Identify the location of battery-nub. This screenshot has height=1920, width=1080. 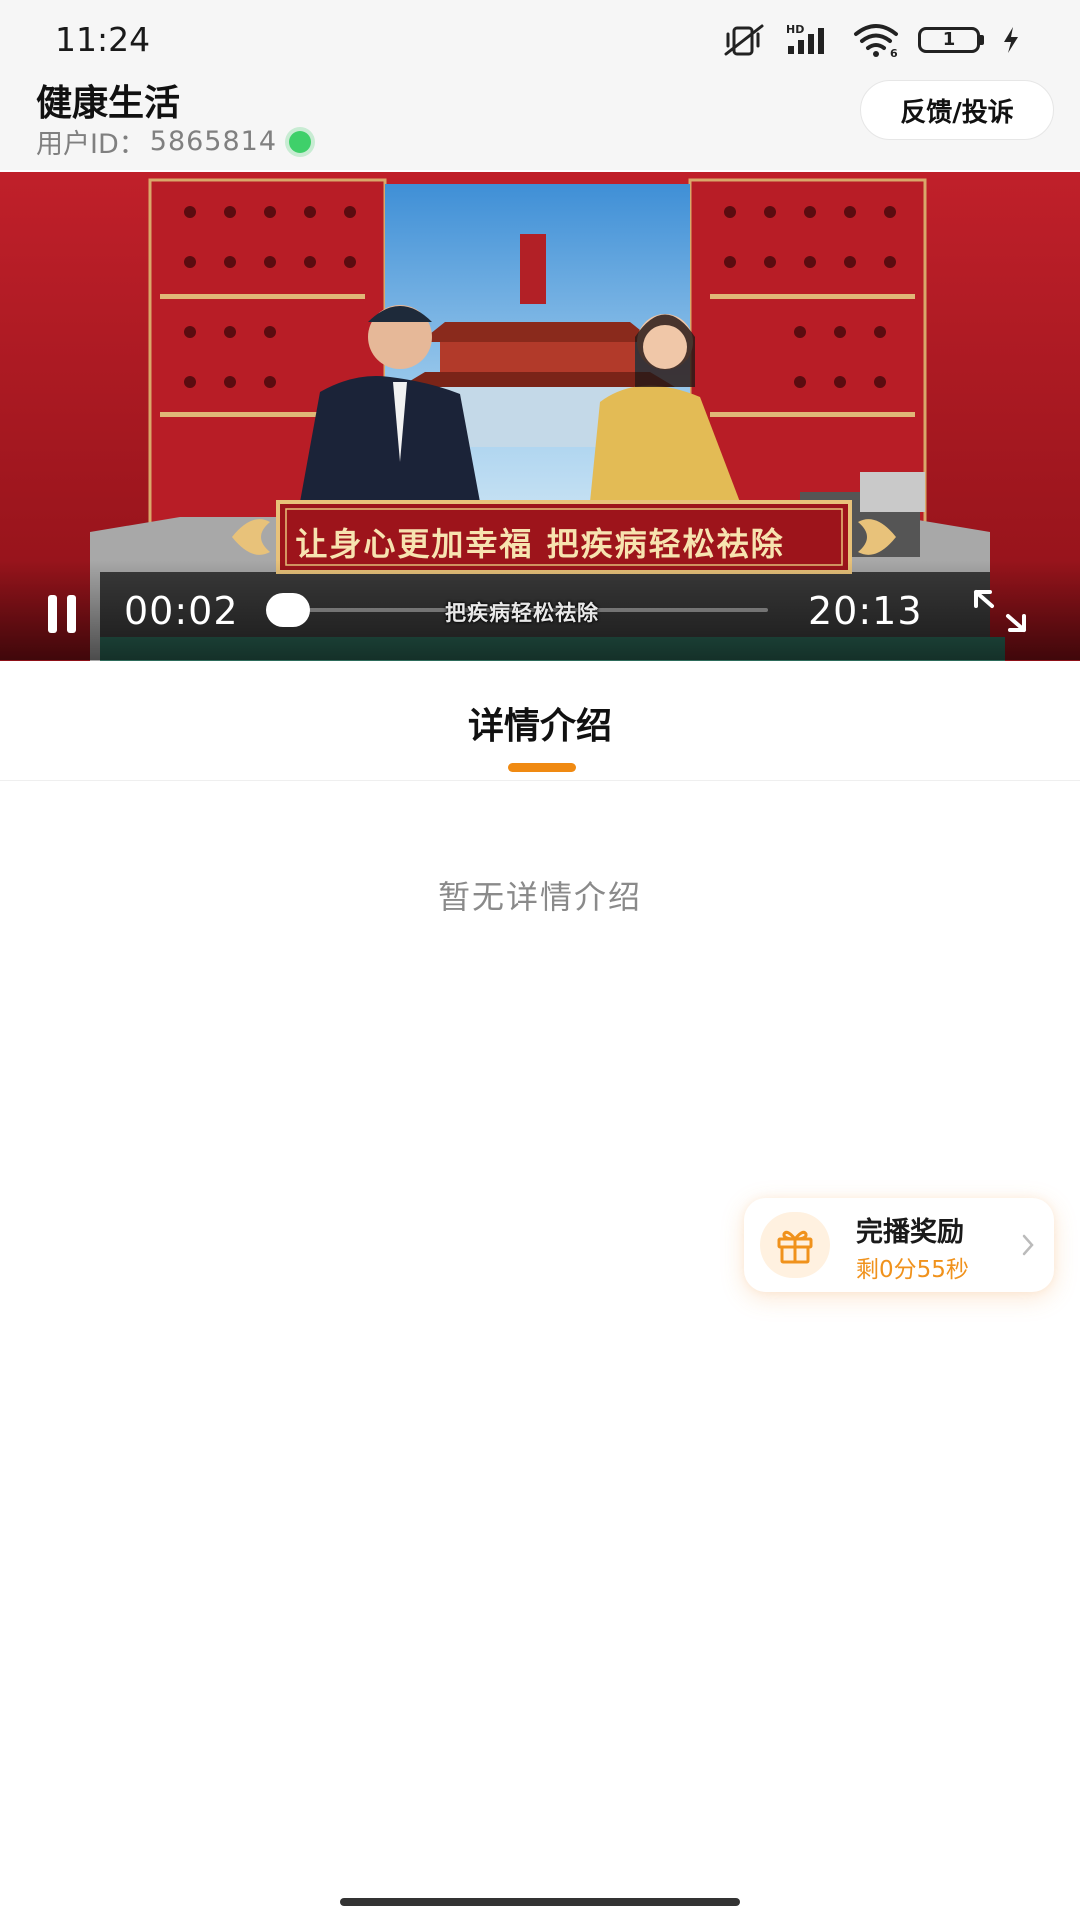
(982, 40).